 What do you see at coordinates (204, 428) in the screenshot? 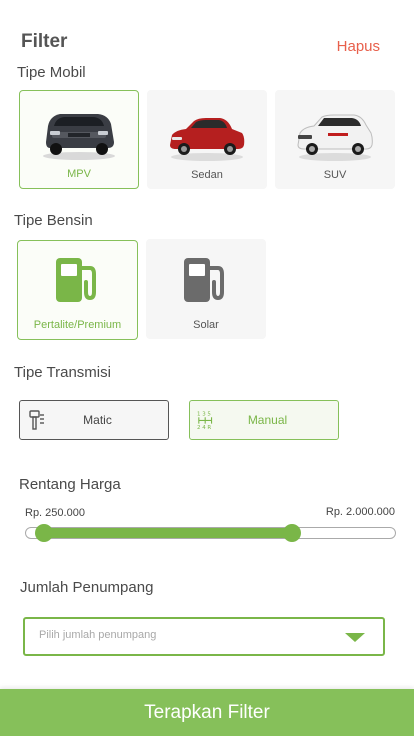
I see `svg-text: 2 4 R` at bounding box center [204, 428].